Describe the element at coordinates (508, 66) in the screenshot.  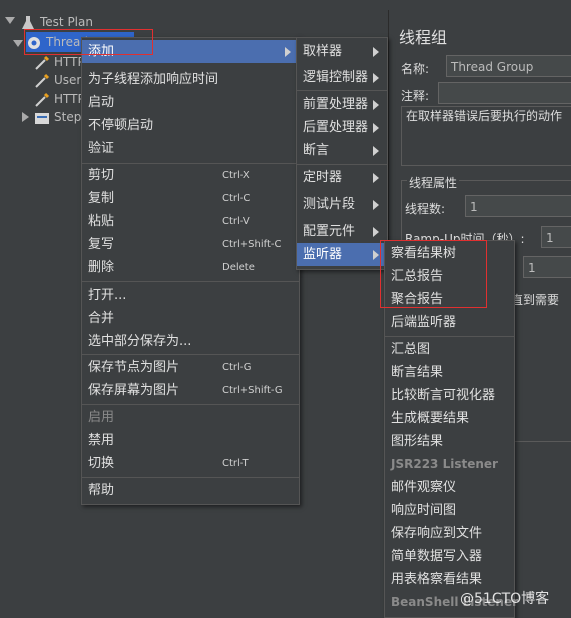
I see `name-field: Thread Group` at that location.